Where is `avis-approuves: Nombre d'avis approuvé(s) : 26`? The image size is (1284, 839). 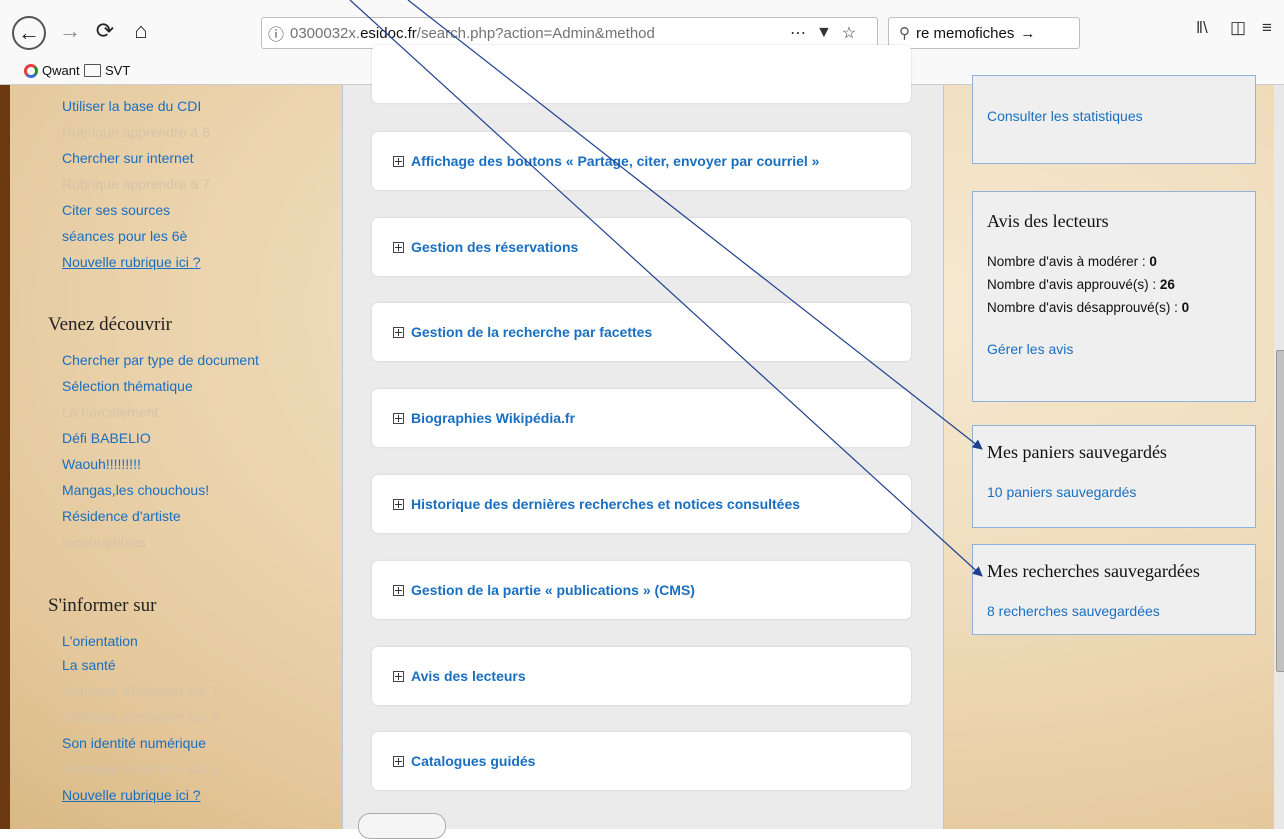 avis-approuves: Nombre d'avis approuvé(s) : 26 is located at coordinates (1081, 284).